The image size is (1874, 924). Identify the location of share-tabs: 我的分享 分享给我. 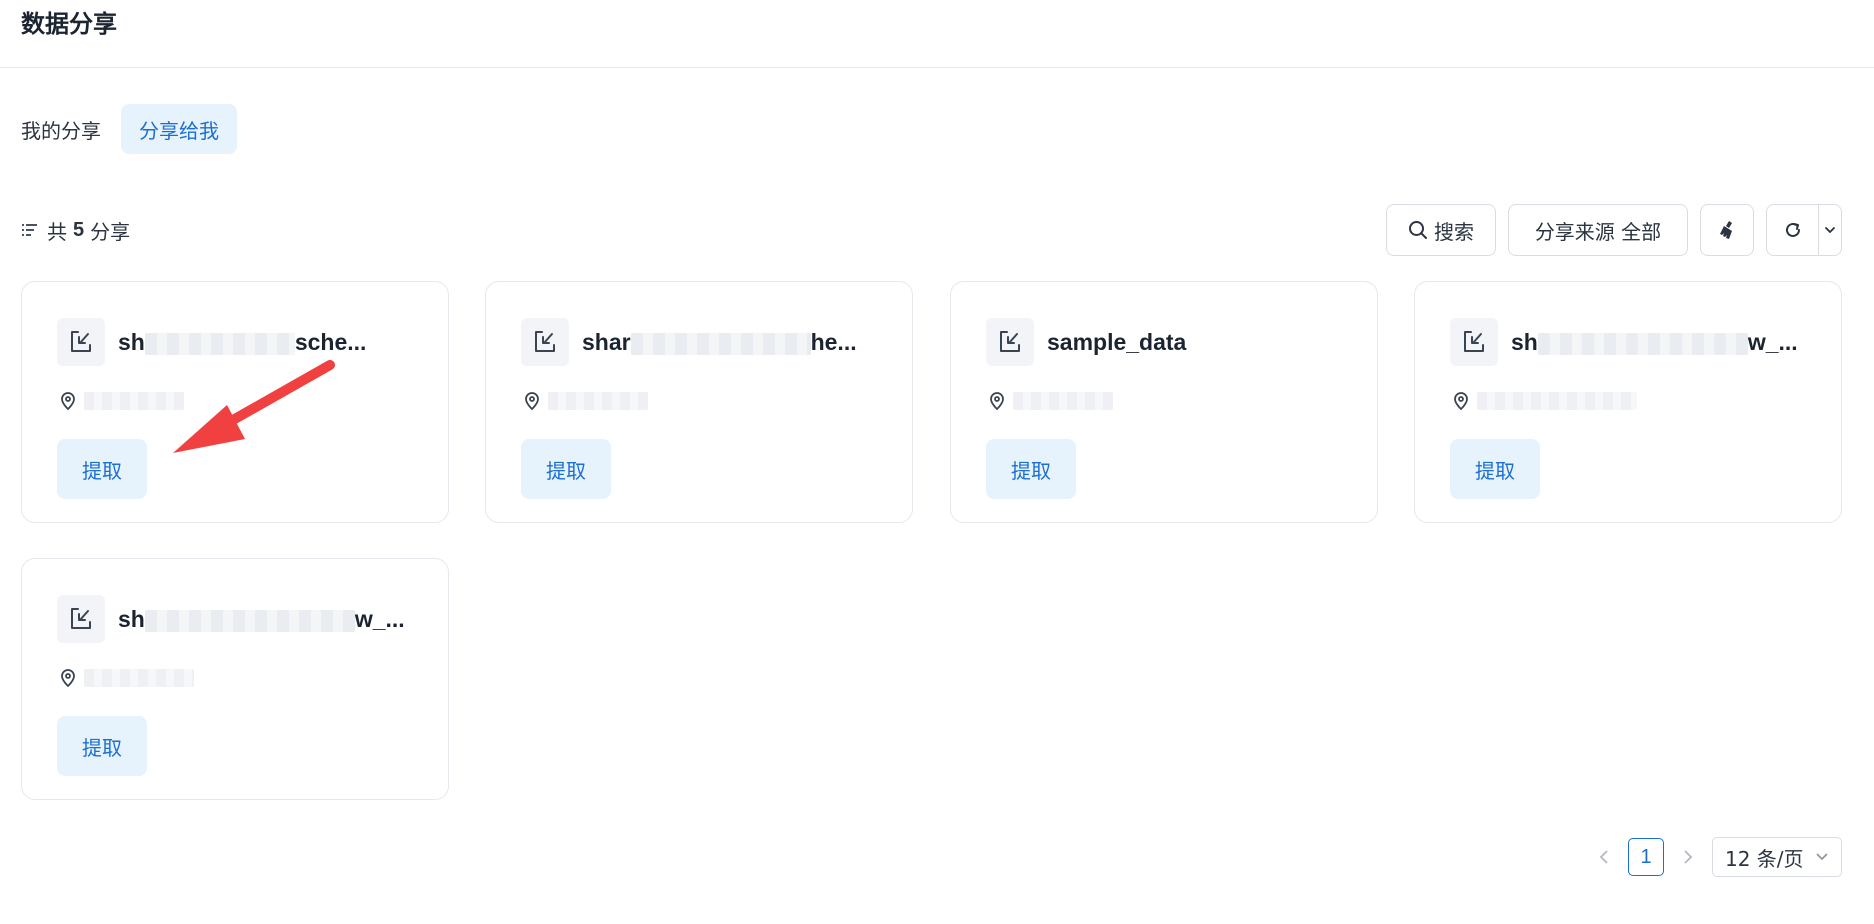
(129, 129).